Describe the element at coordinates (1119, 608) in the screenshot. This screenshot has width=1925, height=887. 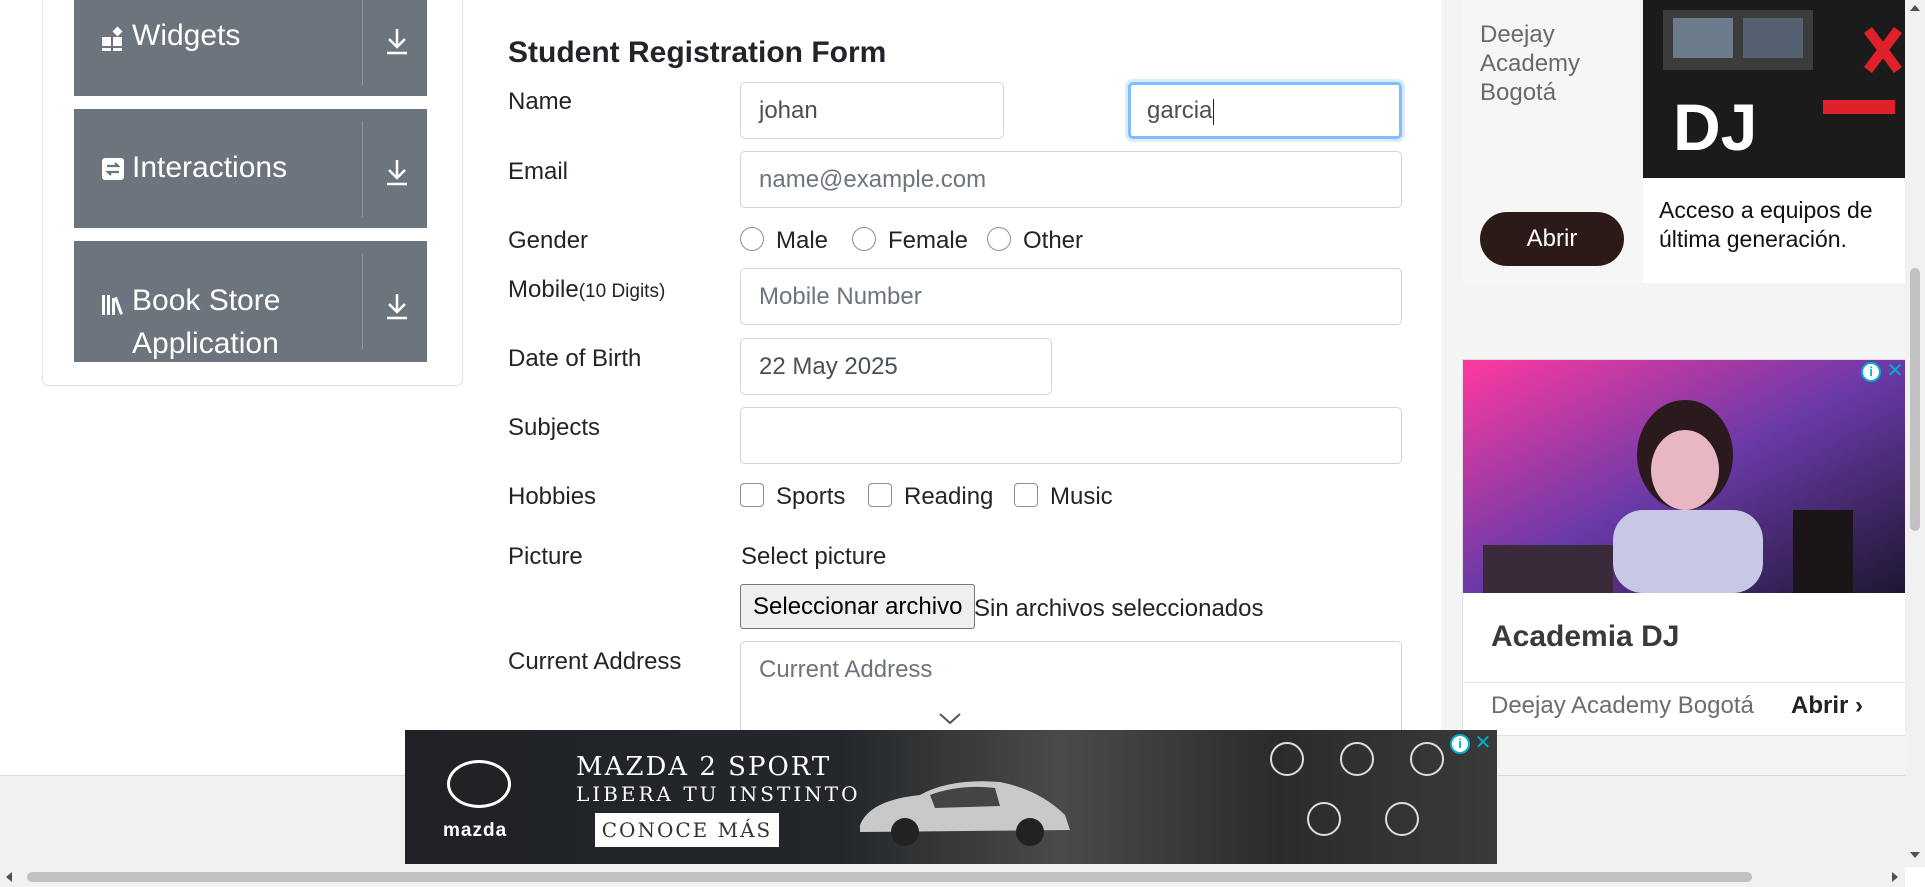
I see `file-status: Sin archivos seleccionados` at that location.